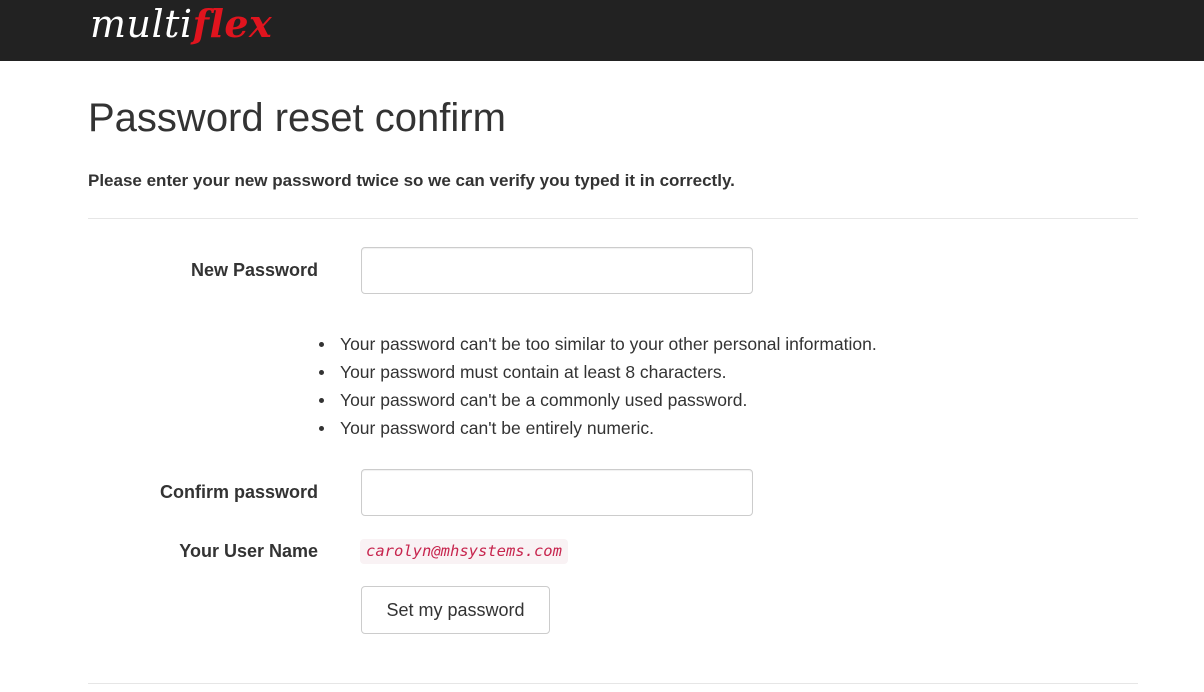 This screenshot has height=692, width=1204. Describe the element at coordinates (557, 492) in the screenshot. I see `confirm-password-input` at that location.